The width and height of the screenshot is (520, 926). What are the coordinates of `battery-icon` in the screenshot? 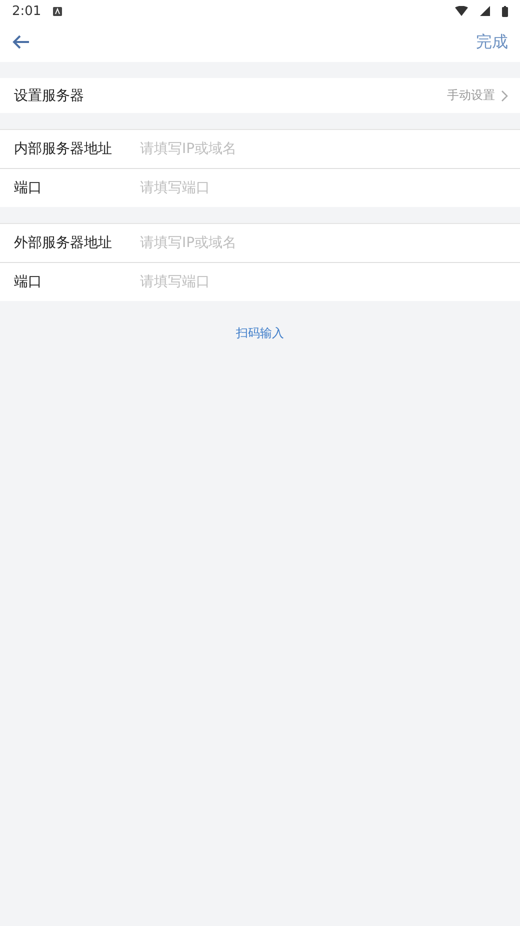 It's located at (505, 11).